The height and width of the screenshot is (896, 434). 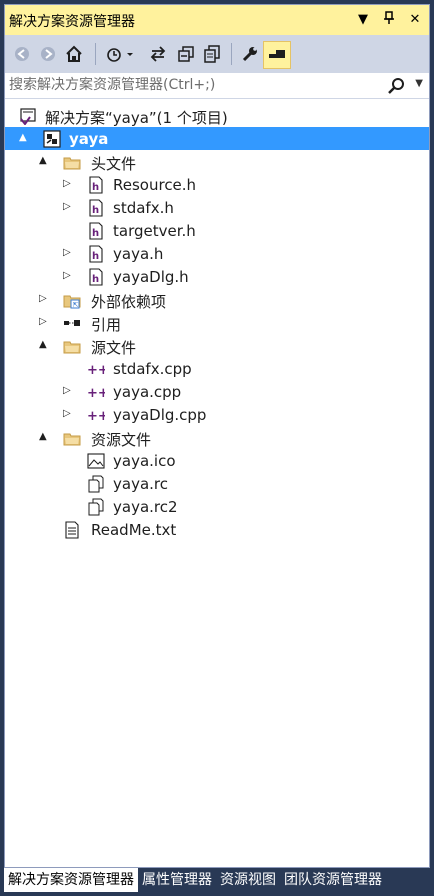 I want to click on tree-item: ▷ h yaya.h, so click(x=217, y=253).